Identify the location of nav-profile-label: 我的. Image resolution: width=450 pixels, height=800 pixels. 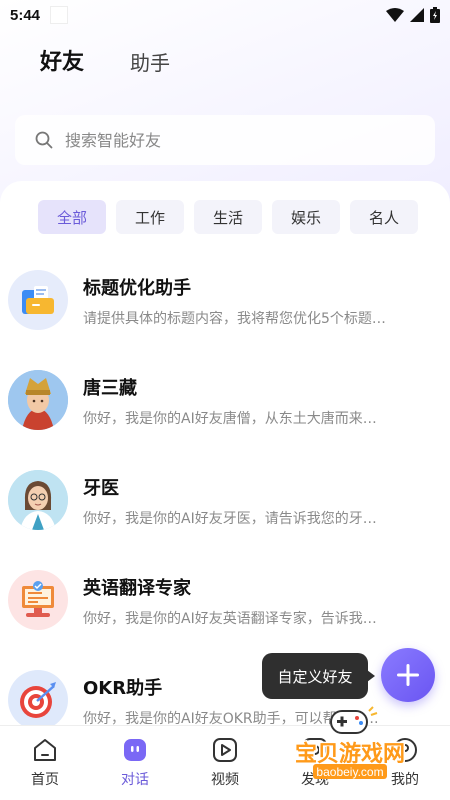
(405, 780).